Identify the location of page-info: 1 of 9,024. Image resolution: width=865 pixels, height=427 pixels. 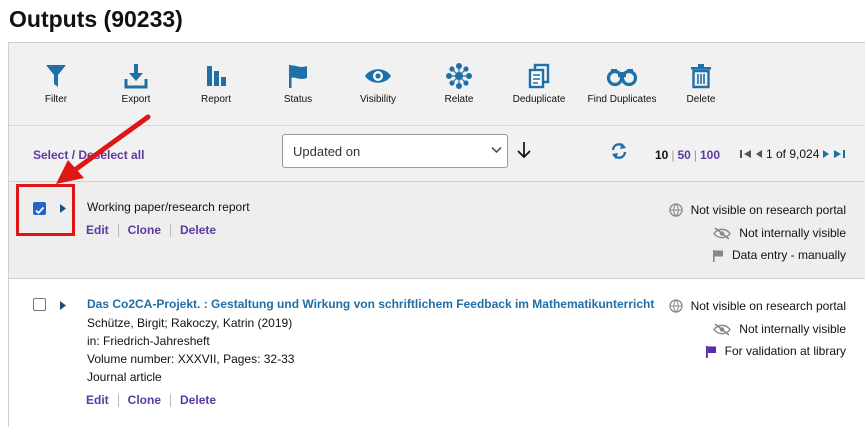
(793, 154).